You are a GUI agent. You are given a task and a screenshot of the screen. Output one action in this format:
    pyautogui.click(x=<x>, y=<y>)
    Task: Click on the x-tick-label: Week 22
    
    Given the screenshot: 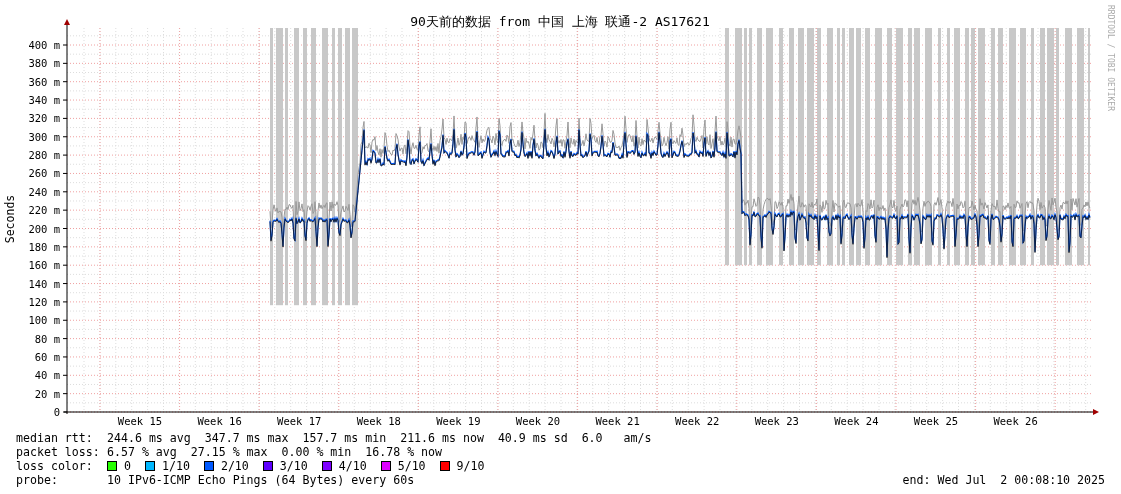 What is the action you would take?
    pyautogui.click(x=697, y=421)
    